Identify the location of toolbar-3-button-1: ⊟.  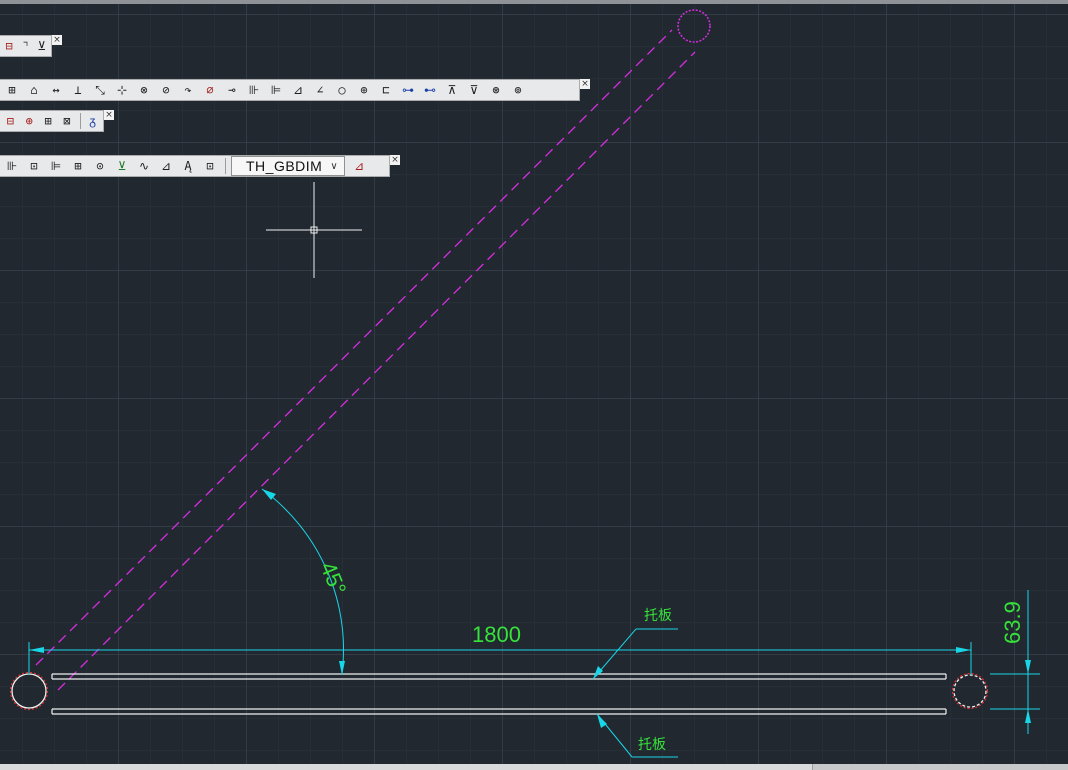
(10, 121).